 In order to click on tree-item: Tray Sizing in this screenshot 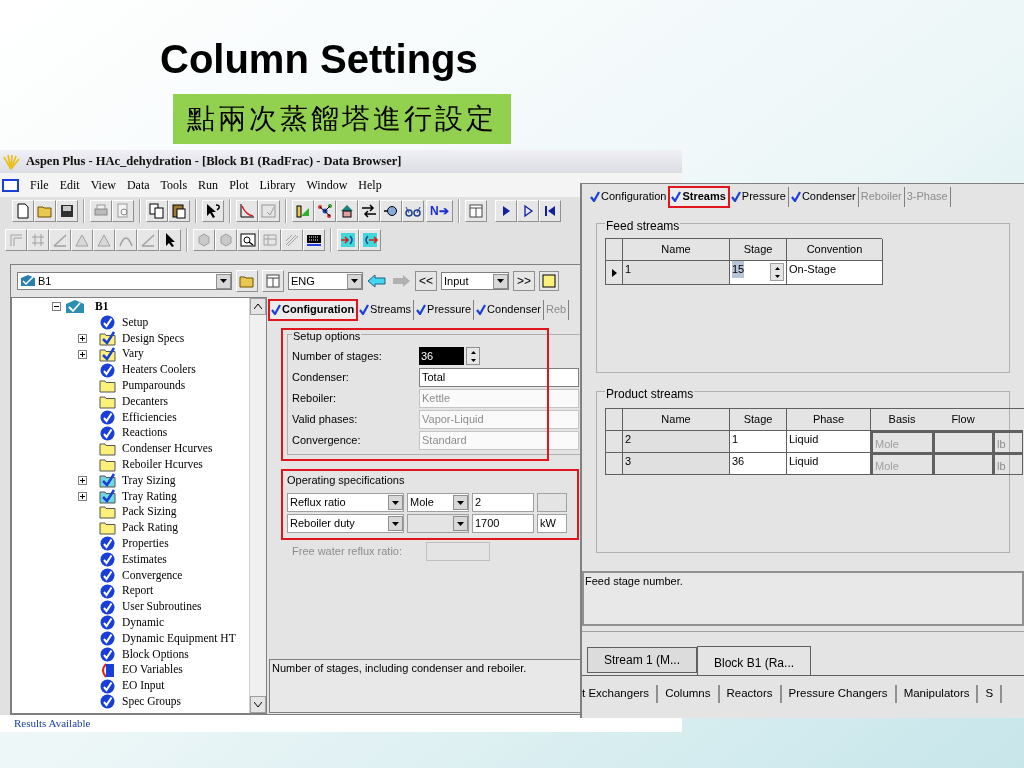, I will do `click(149, 480)`.